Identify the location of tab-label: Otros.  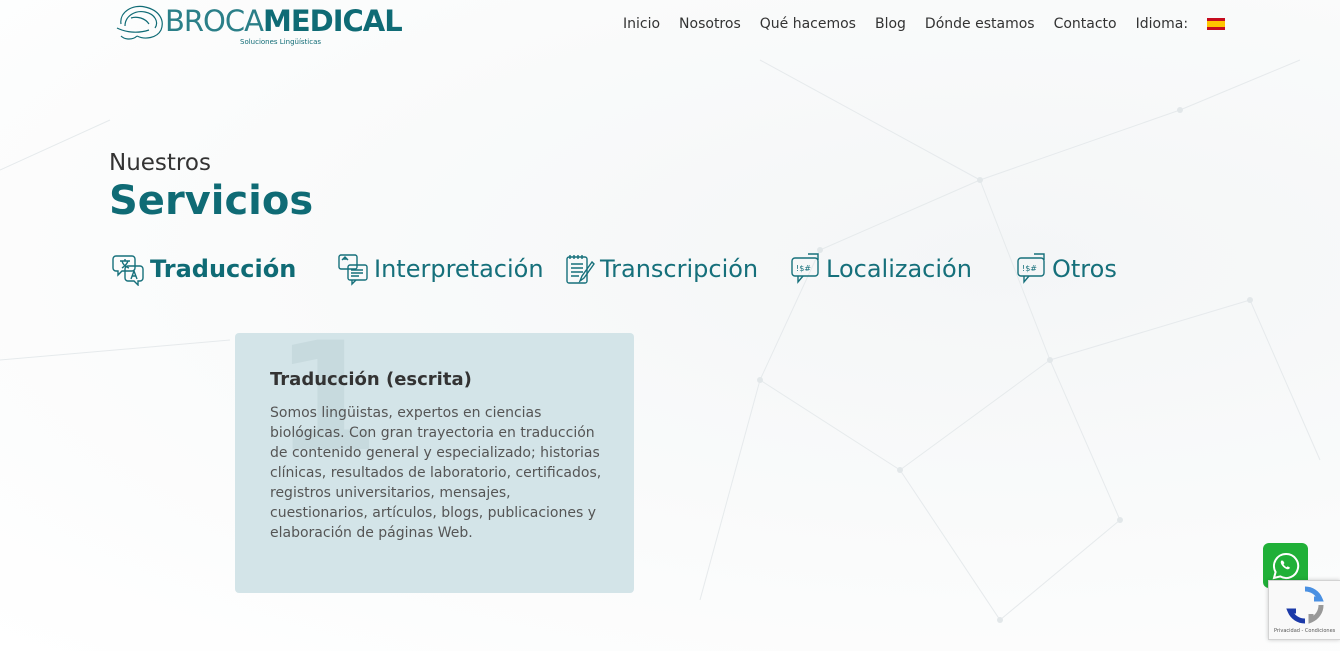
(1084, 269).